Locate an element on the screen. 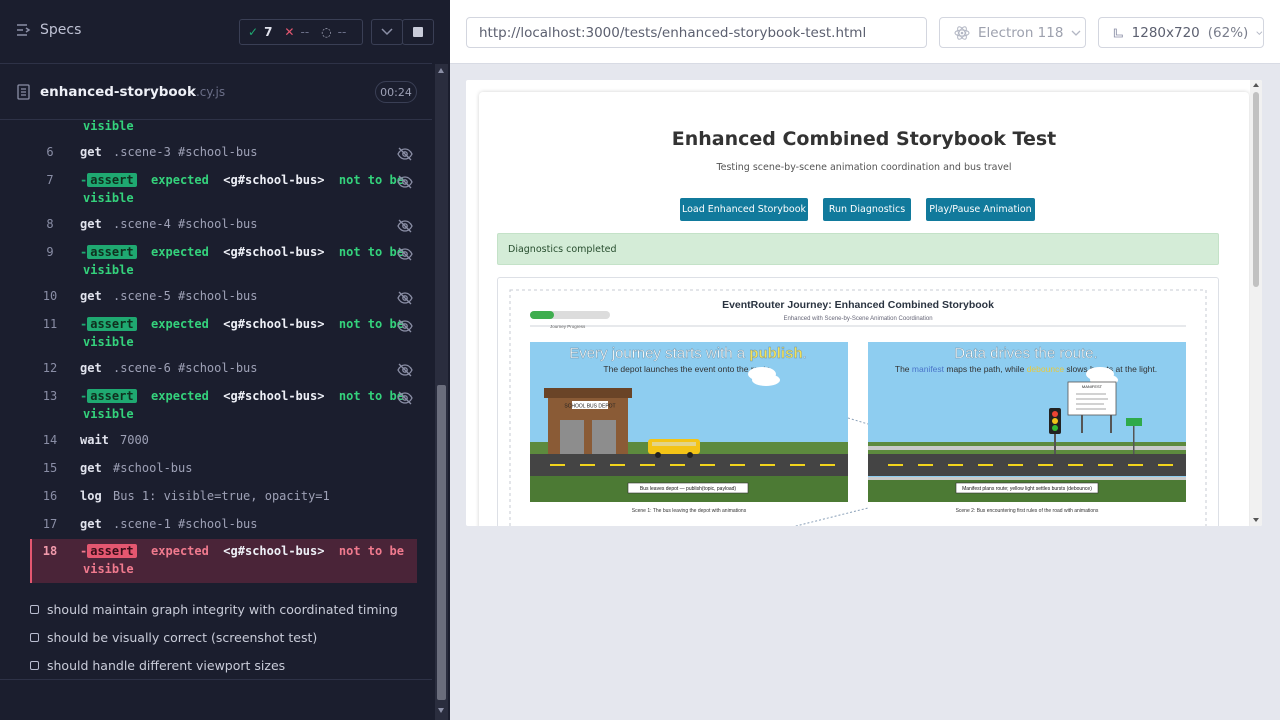 Image resolution: width=1280 pixels, height=720 pixels. command-row: 14 wait 7000 is located at coordinates (223, 442).